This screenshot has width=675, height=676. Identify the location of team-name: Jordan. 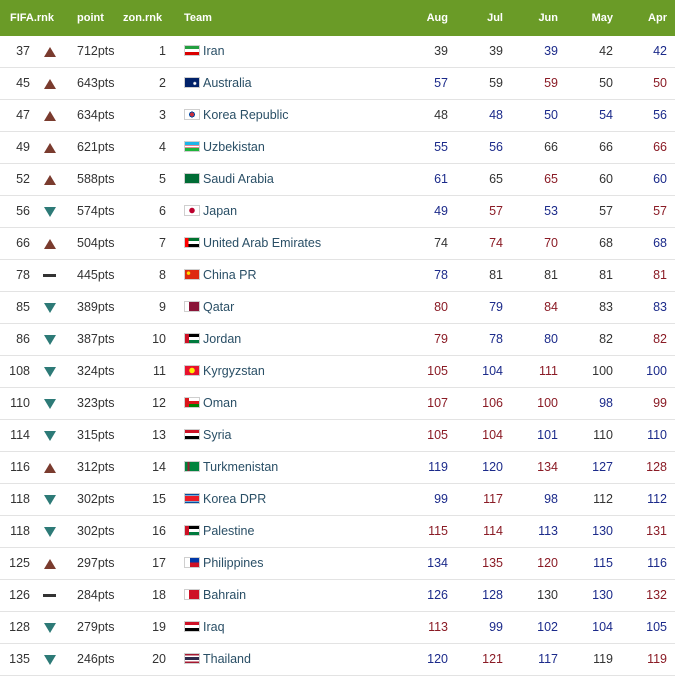
(222, 339).